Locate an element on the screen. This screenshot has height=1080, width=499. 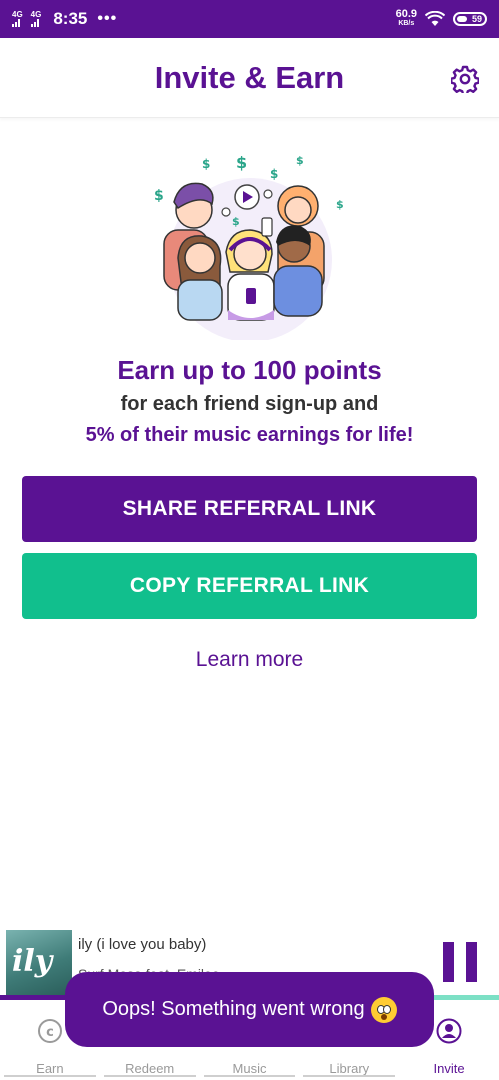
subline-earnings: 5% of their music earnings for life! is located at coordinates (249, 435).